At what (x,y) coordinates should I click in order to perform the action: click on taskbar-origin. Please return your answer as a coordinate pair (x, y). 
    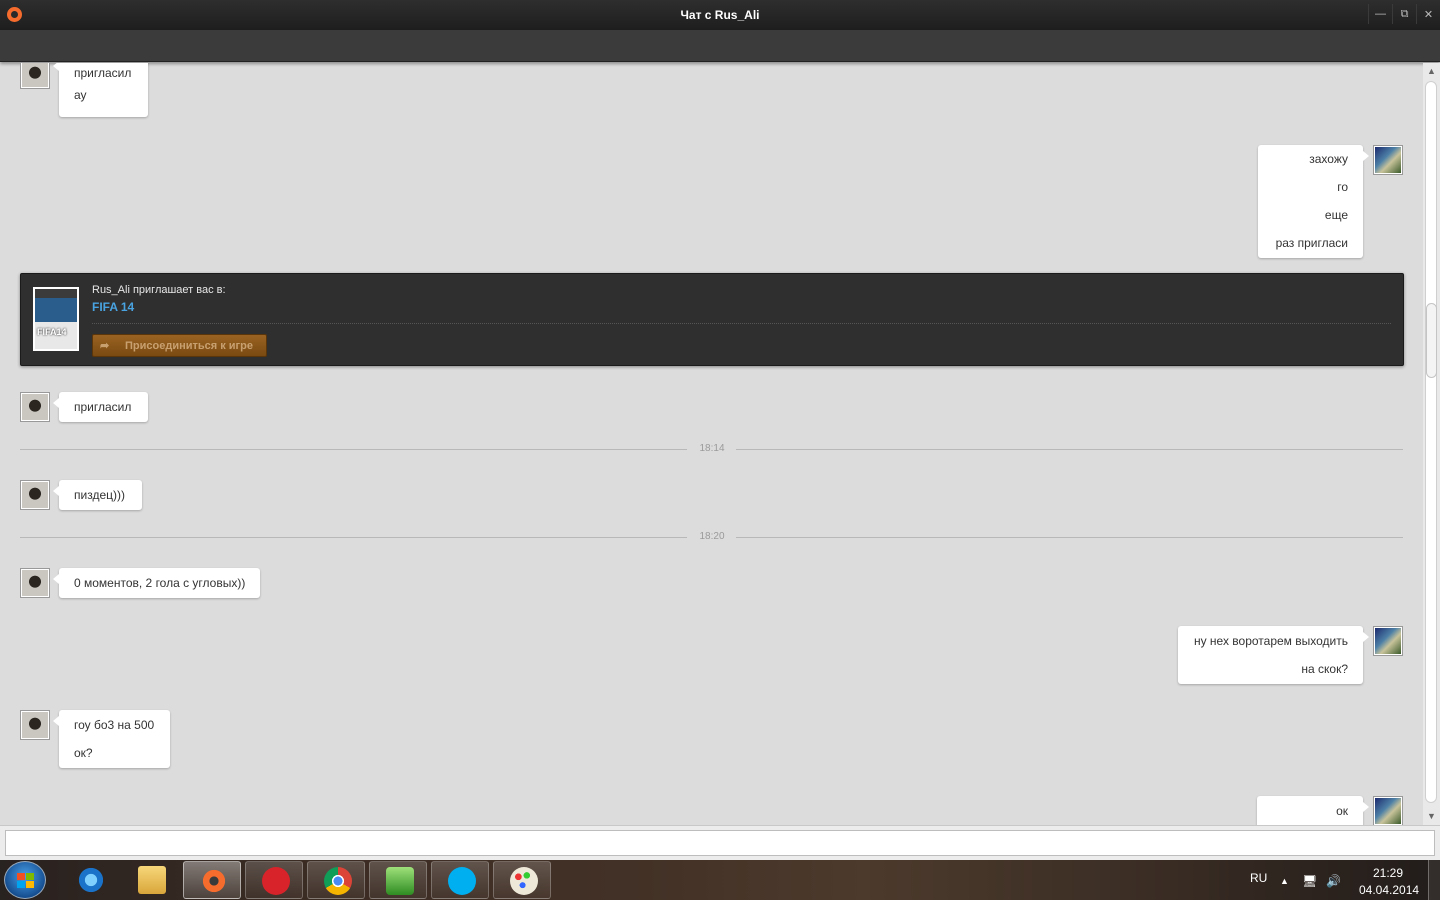
    Looking at the image, I should click on (212, 880).